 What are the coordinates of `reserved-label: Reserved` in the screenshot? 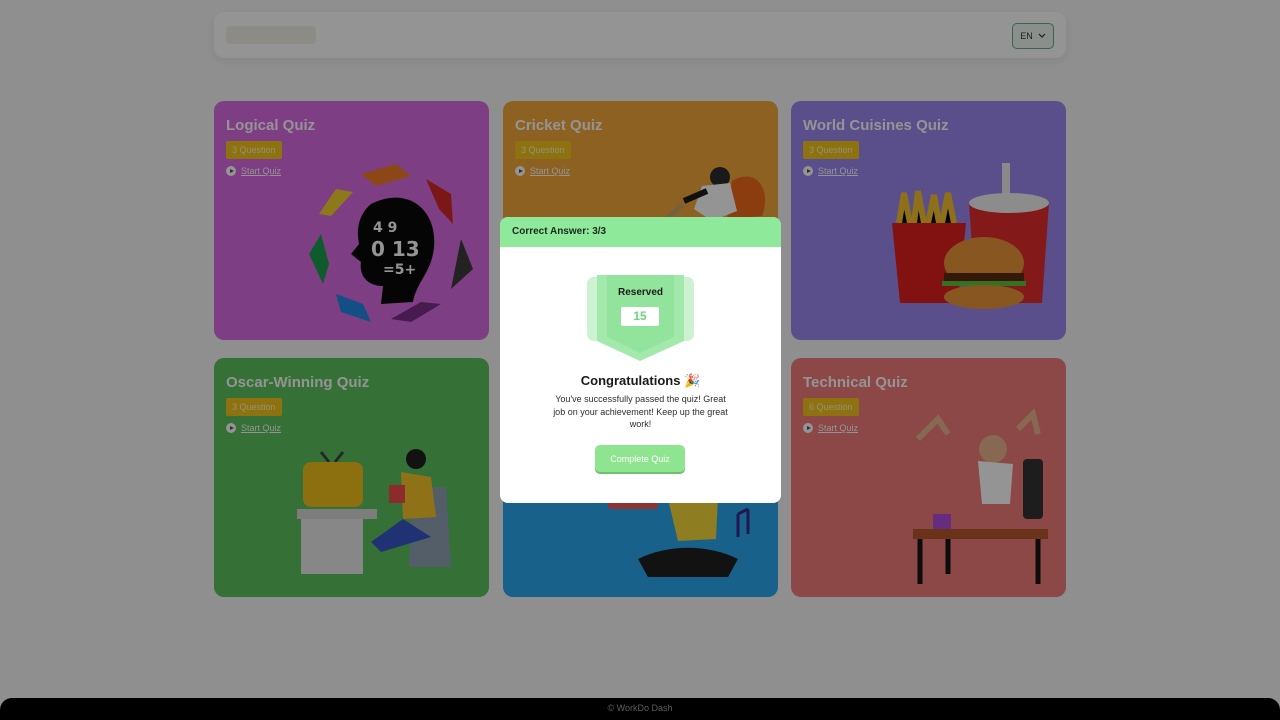 It's located at (640, 292).